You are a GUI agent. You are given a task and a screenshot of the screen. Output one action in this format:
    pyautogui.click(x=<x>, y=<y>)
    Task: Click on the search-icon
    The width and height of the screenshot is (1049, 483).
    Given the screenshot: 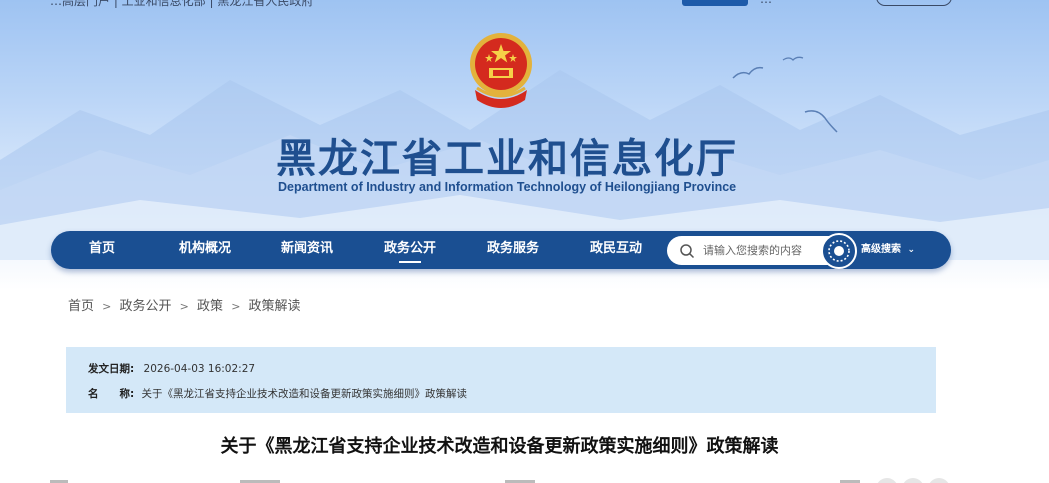 What is the action you would take?
    pyautogui.click(x=687, y=251)
    